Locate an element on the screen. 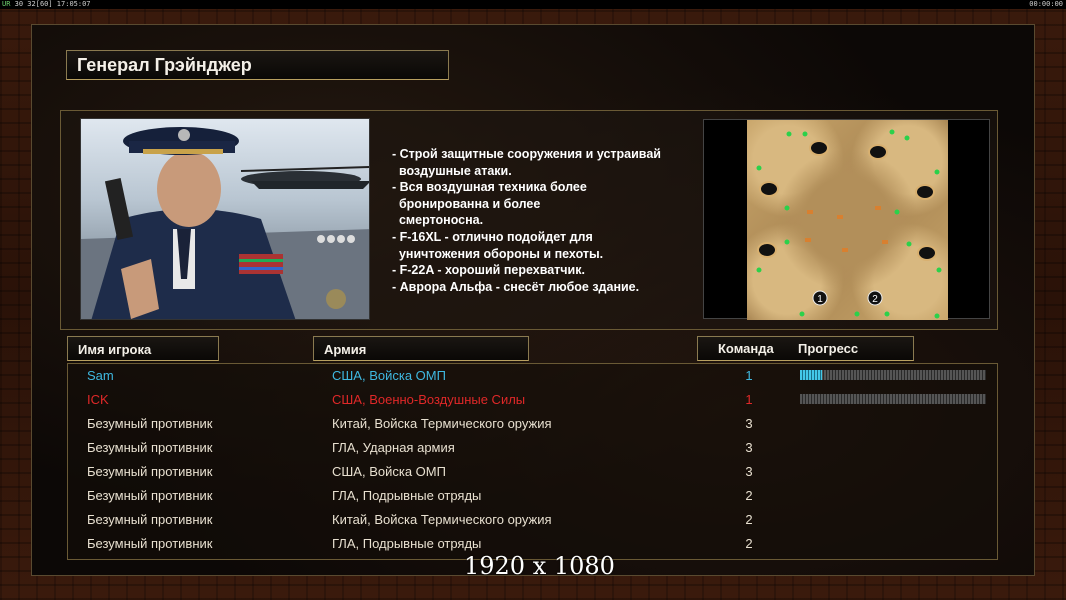  player-row: Sam США, Войска ОМП 1 is located at coordinates (533, 378).